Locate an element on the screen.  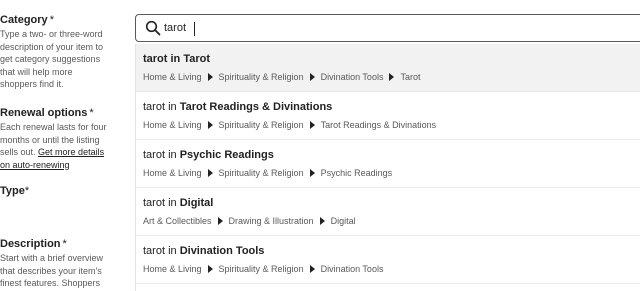
type-title-text: Type is located at coordinates (12, 191).